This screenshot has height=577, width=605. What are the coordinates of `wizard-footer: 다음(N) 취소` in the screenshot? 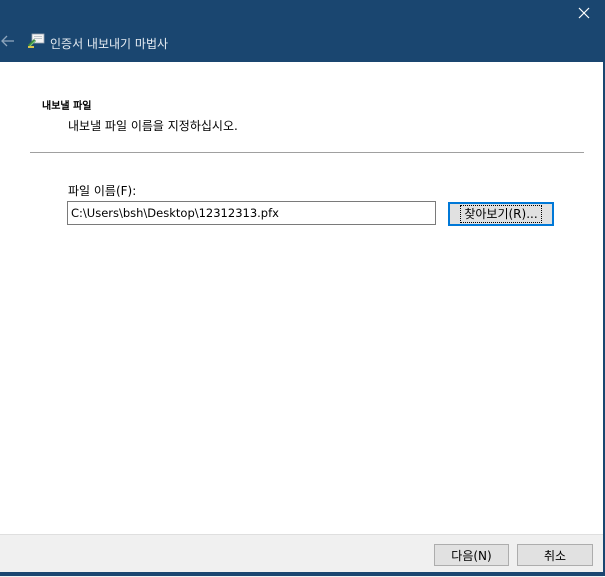 It's located at (301, 555).